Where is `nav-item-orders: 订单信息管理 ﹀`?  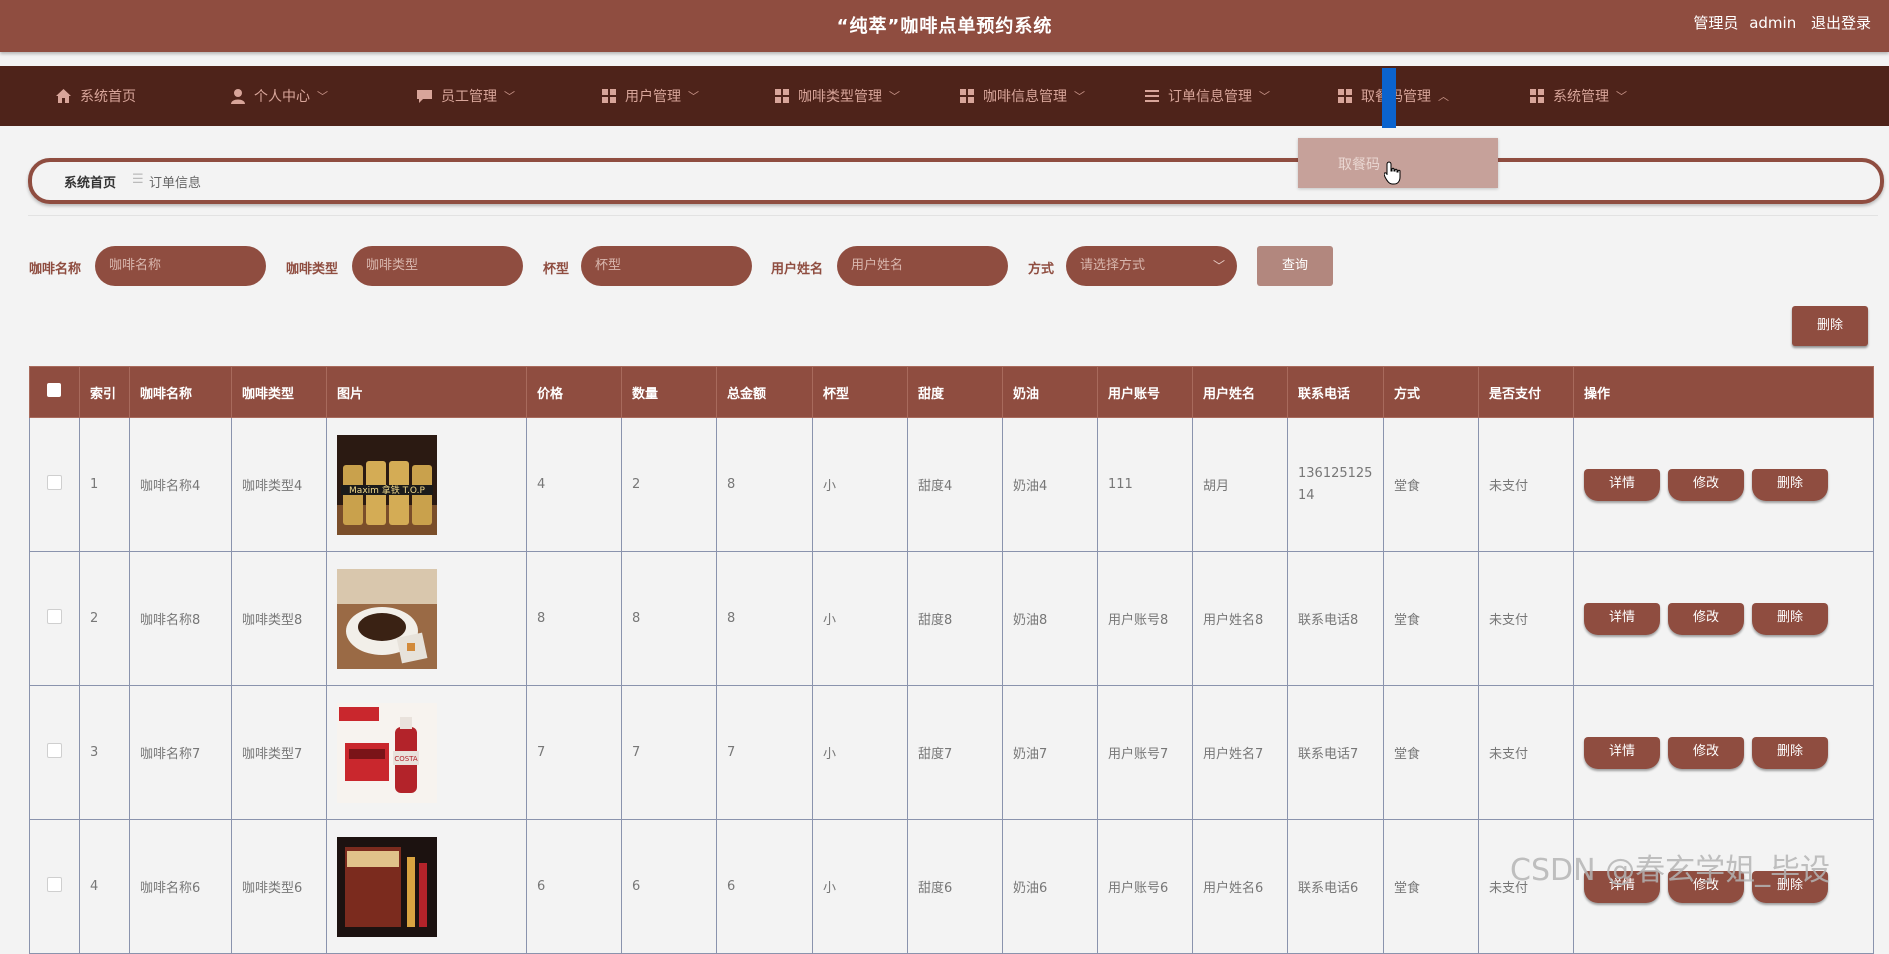
nav-item-orders: 订单信息管理 ﹀ is located at coordinates (1207, 96).